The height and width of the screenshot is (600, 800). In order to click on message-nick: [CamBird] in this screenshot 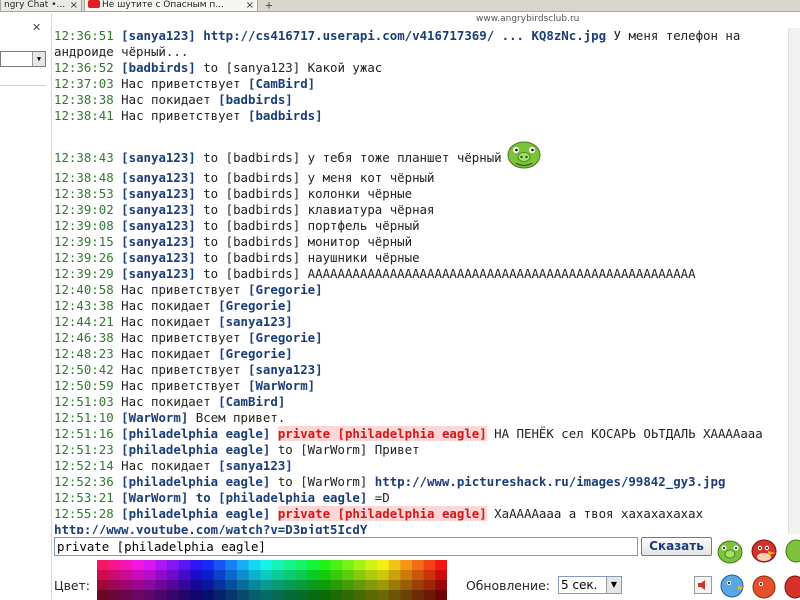, I will do `click(281, 83)`.